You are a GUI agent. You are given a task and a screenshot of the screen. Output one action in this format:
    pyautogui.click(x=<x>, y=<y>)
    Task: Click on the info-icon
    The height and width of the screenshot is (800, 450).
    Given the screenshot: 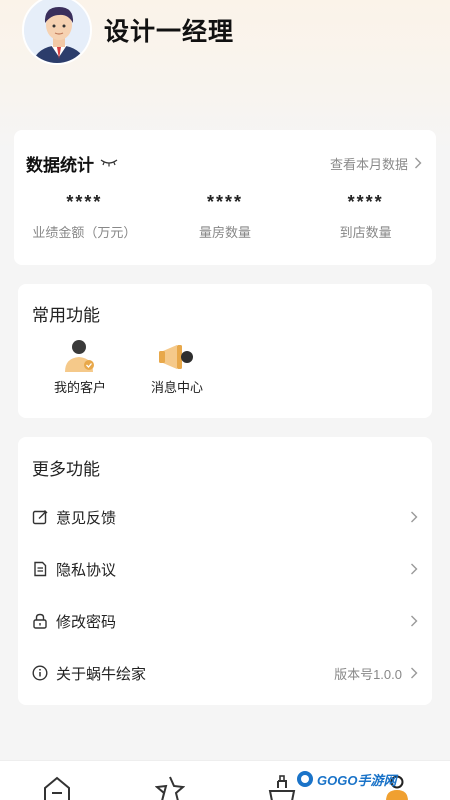 What is the action you would take?
    pyautogui.click(x=40, y=673)
    